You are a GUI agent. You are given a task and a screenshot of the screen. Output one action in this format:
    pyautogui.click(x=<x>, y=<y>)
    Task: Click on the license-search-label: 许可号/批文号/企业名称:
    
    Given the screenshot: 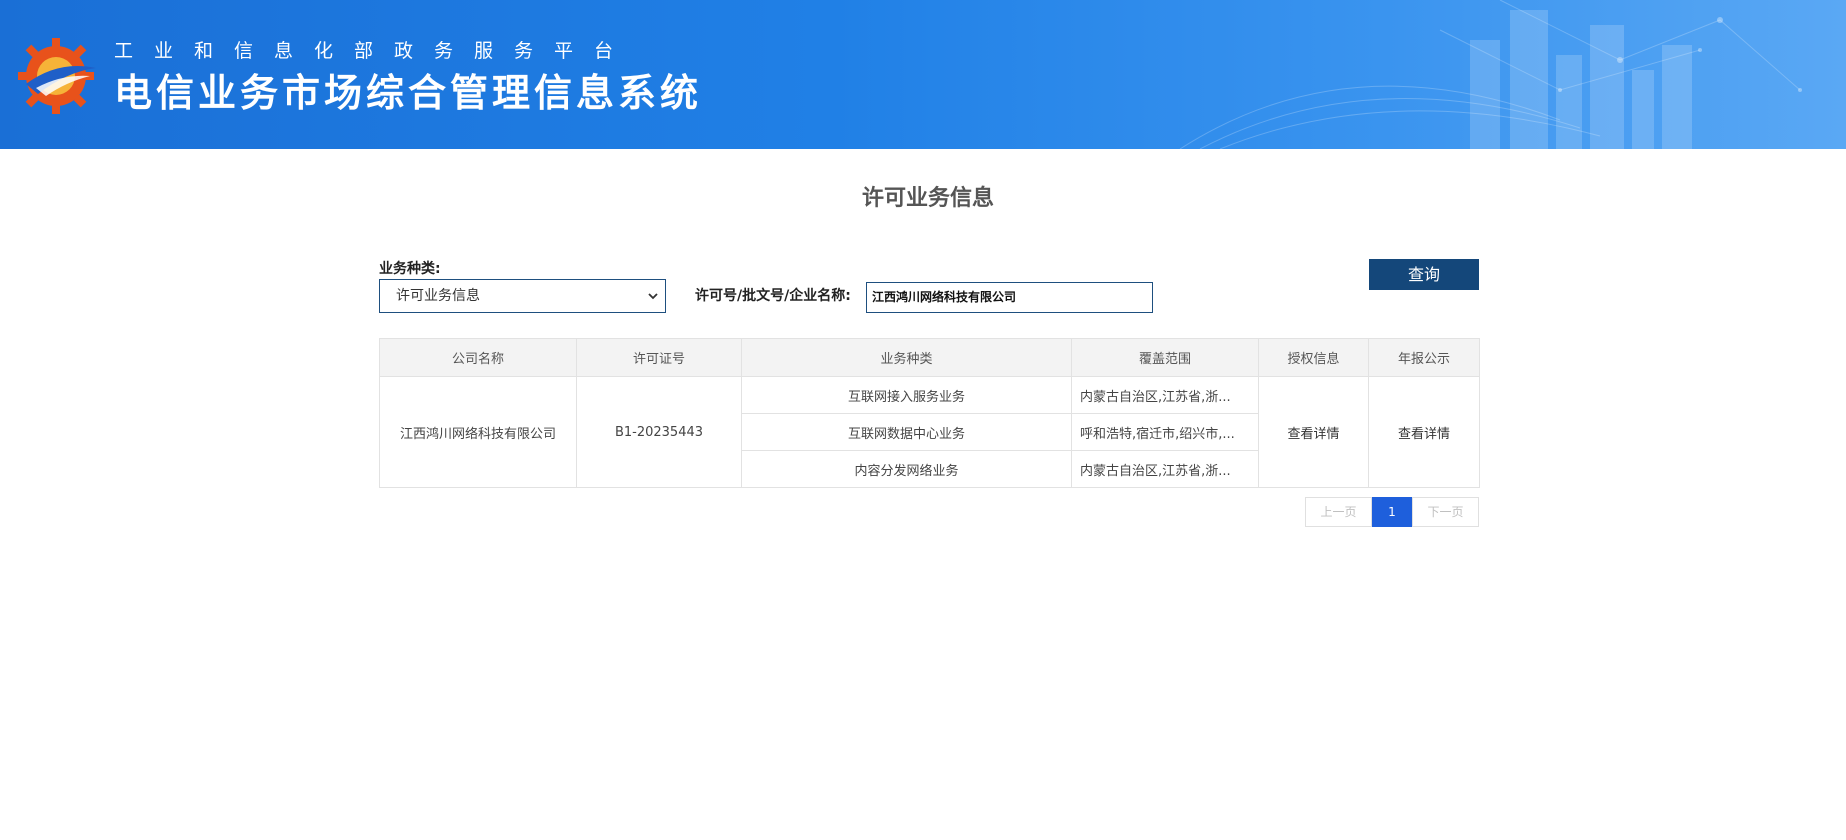 What is the action you would take?
    pyautogui.click(x=773, y=296)
    